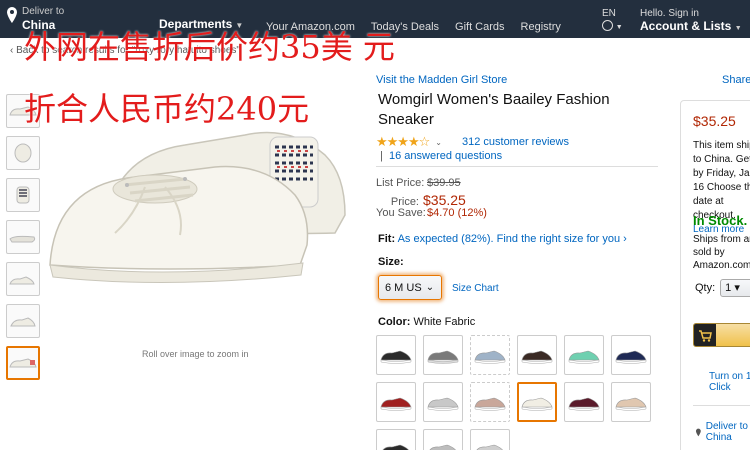  What do you see at coordinates (475, 288) in the screenshot?
I see `size-chart-link: Size Chart` at bounding box center [475, 288].